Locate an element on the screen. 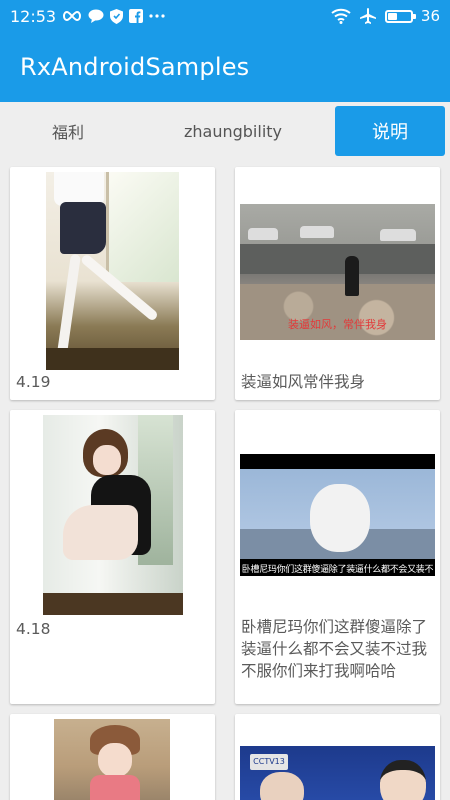 The width and height of the screenshot is (450, 800). shield-icon is located at coordinates (117, 16).